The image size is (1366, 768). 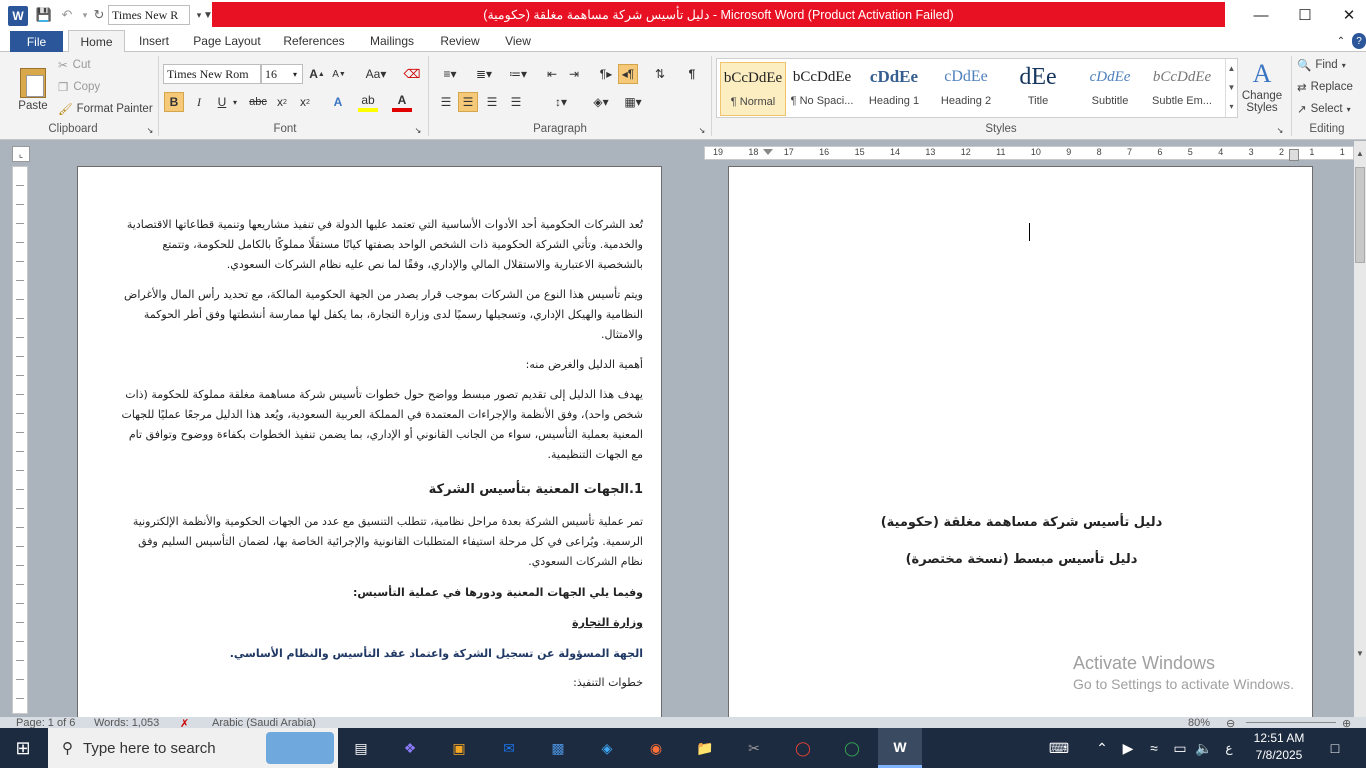 I want to click on vertical-scrollbar: ▲ ▼, so click(x=1360, y=429).